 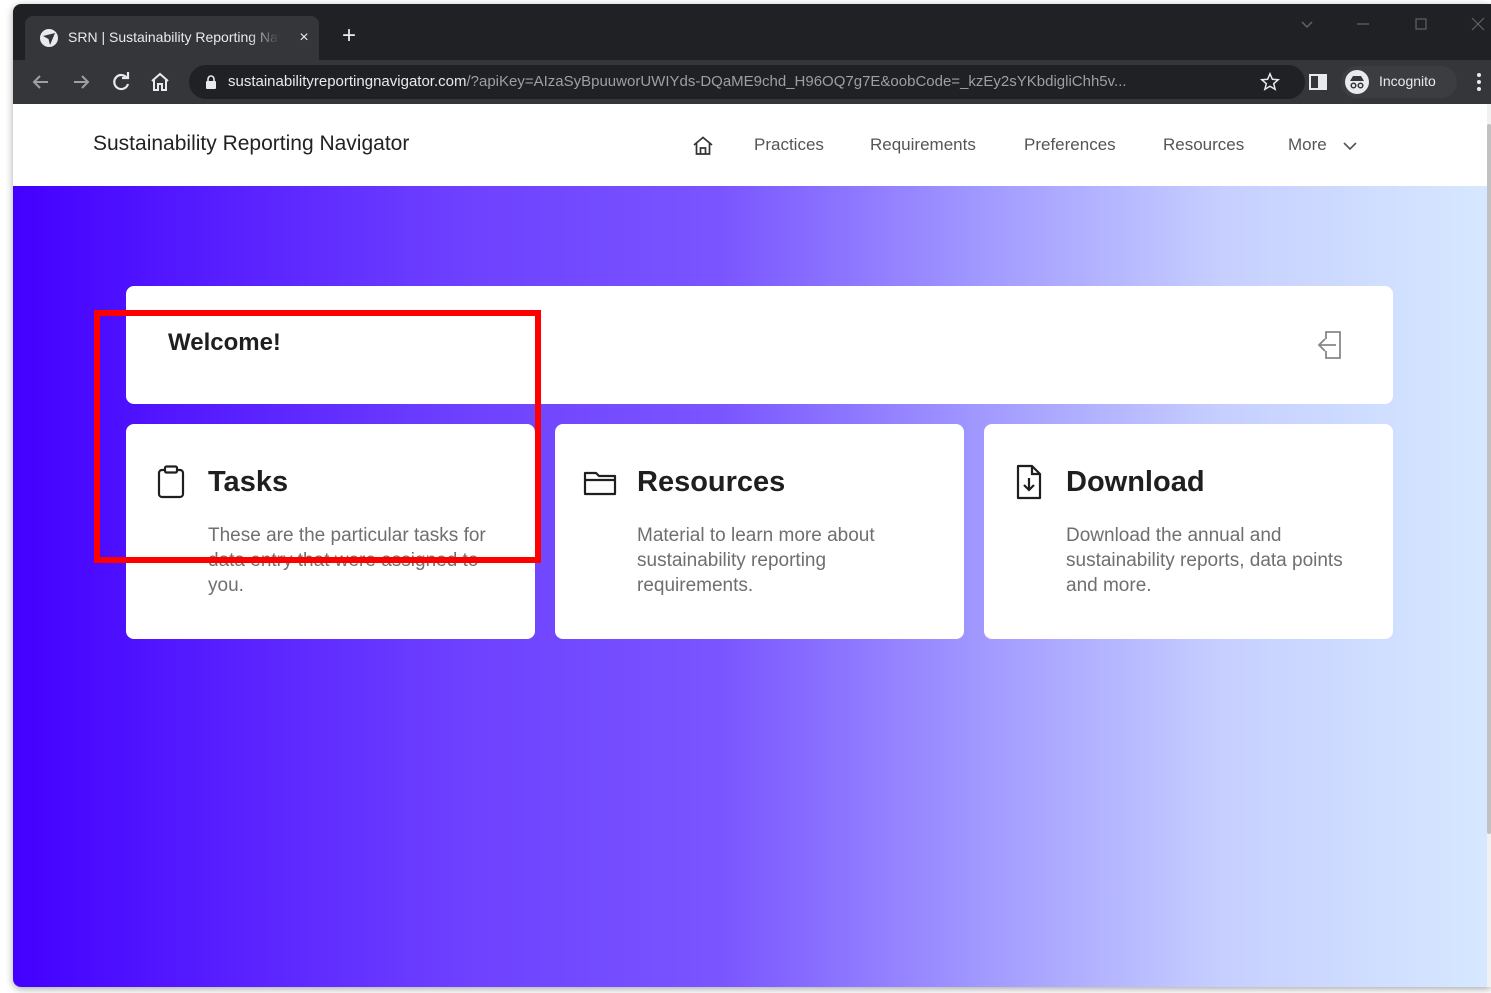 I want to click on page-scrollbar, so click(x=1489, y=545).